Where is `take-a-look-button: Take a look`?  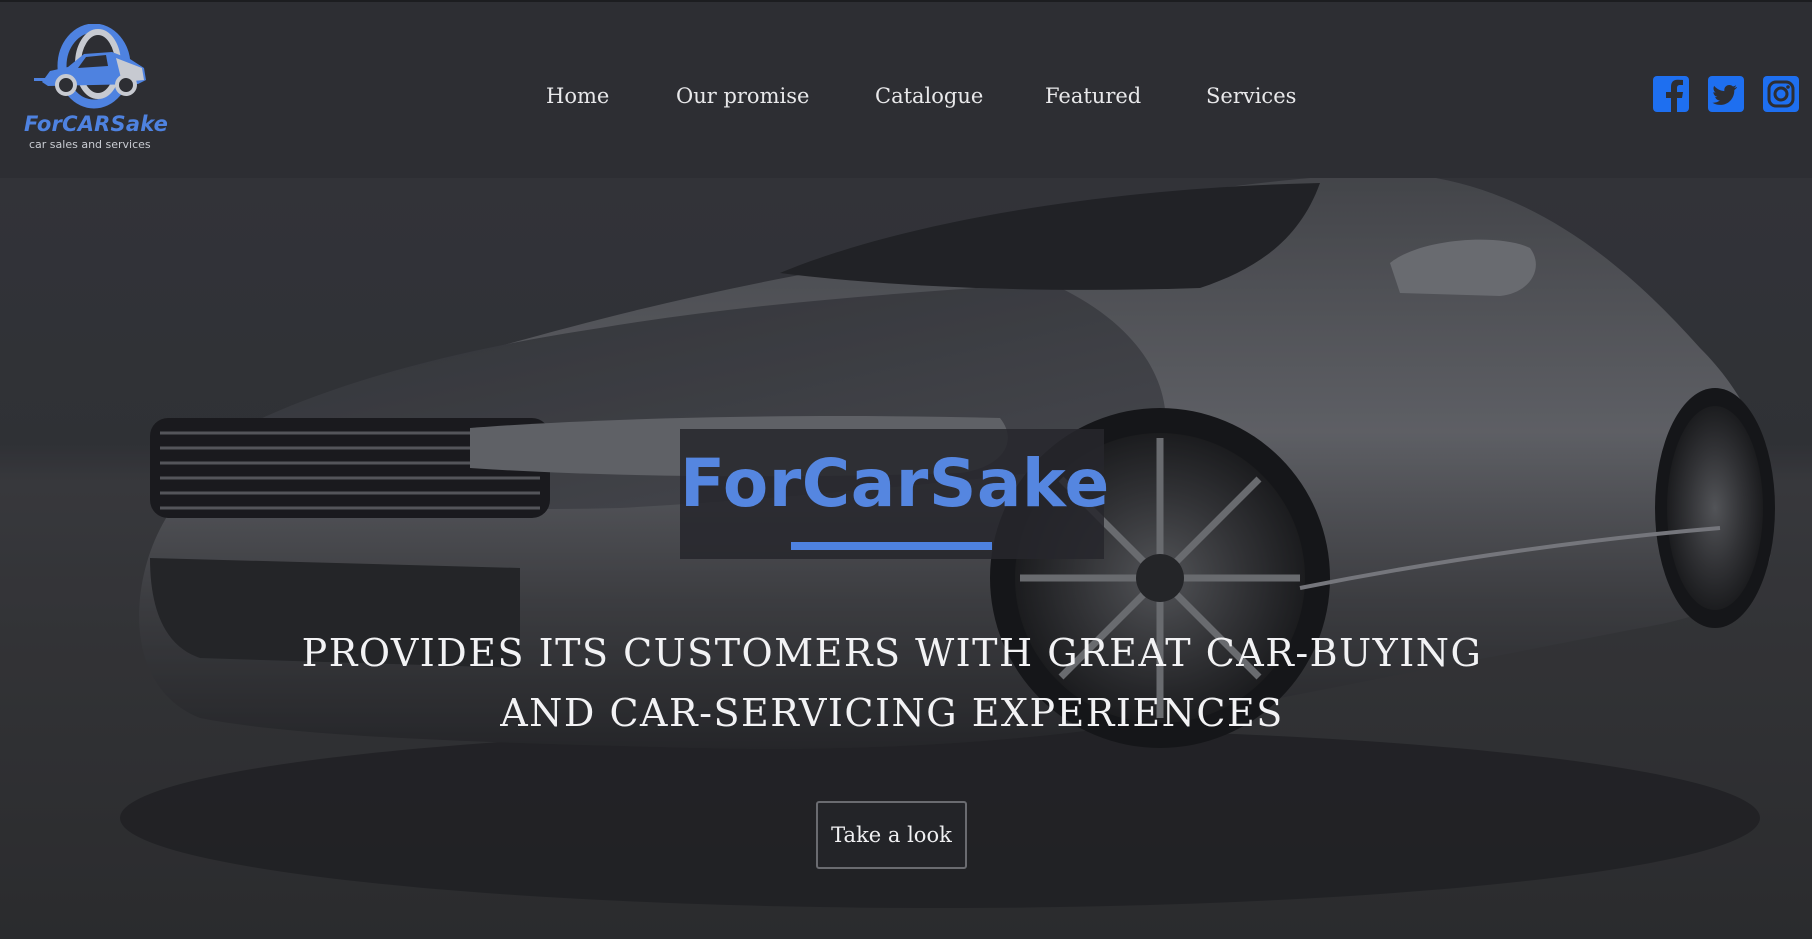
take-a-look-button: Take a look is located at coordinates (891, 835).